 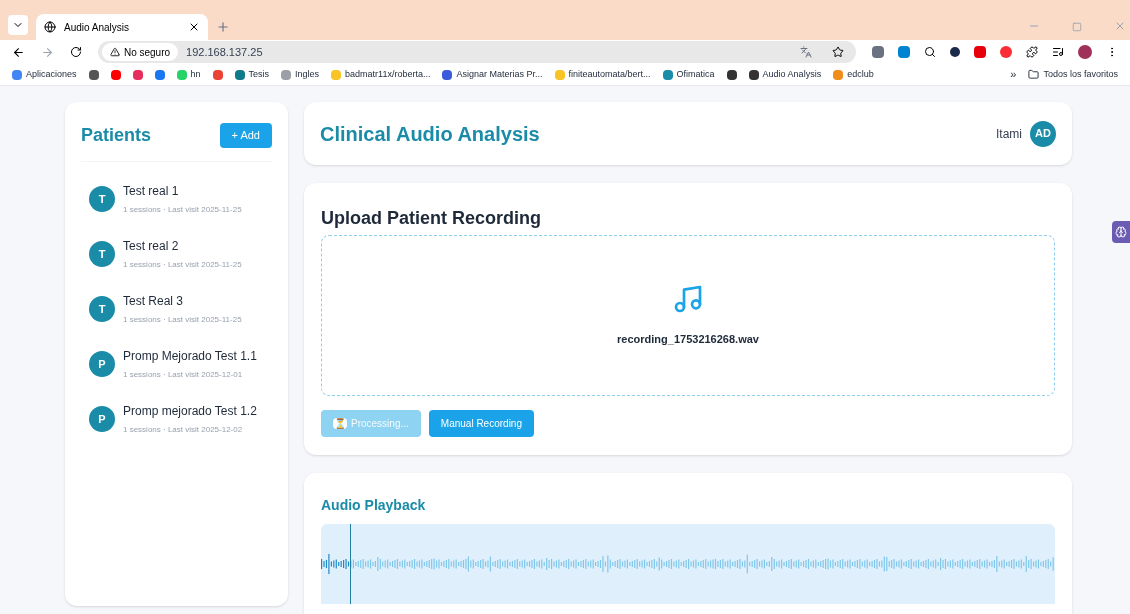 I want to click on patient-name: Test Real 3, so click(x=154, y=301).